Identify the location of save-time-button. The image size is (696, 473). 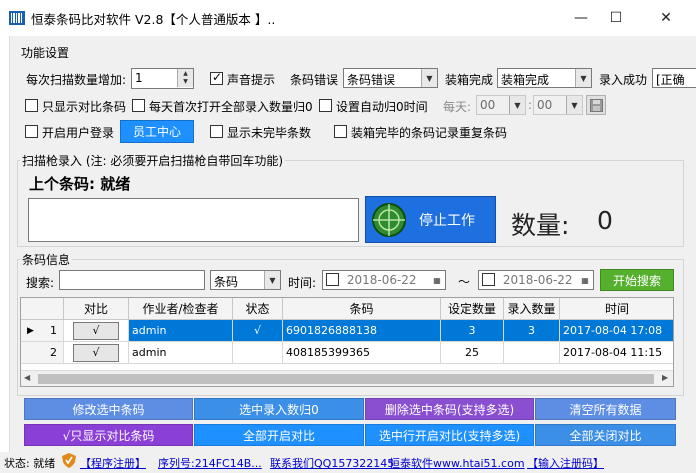
(596, 105).